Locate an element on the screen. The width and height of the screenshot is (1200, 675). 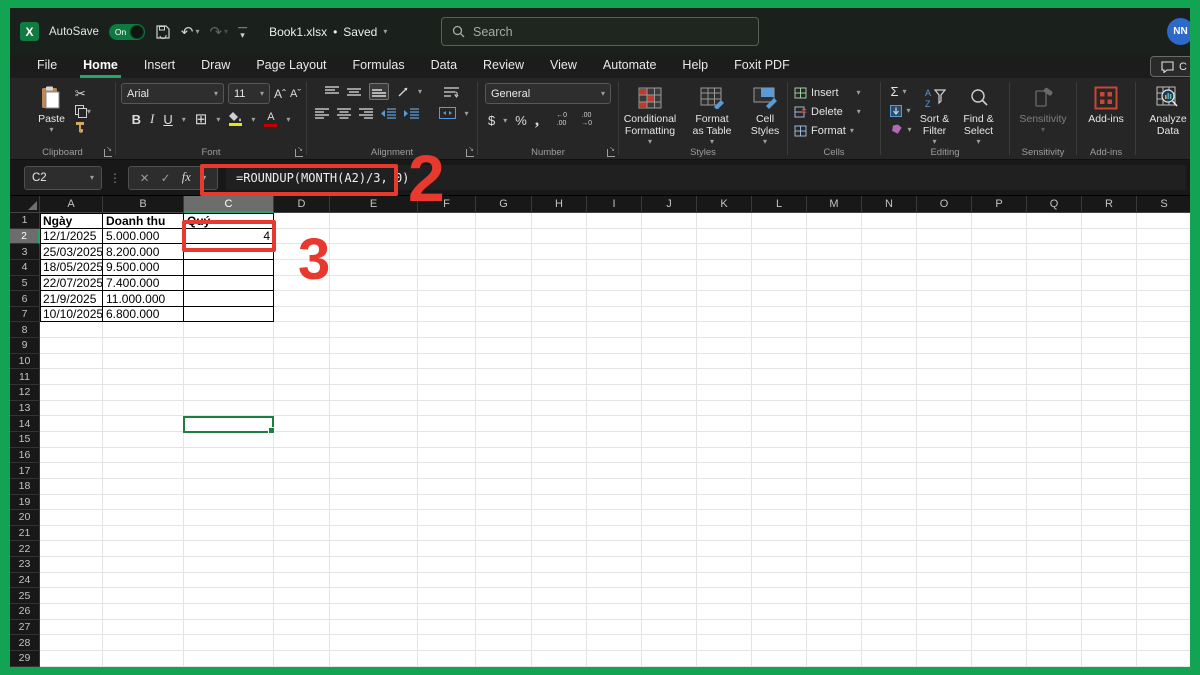
cell-L9 is located at coordinates (779, 346).